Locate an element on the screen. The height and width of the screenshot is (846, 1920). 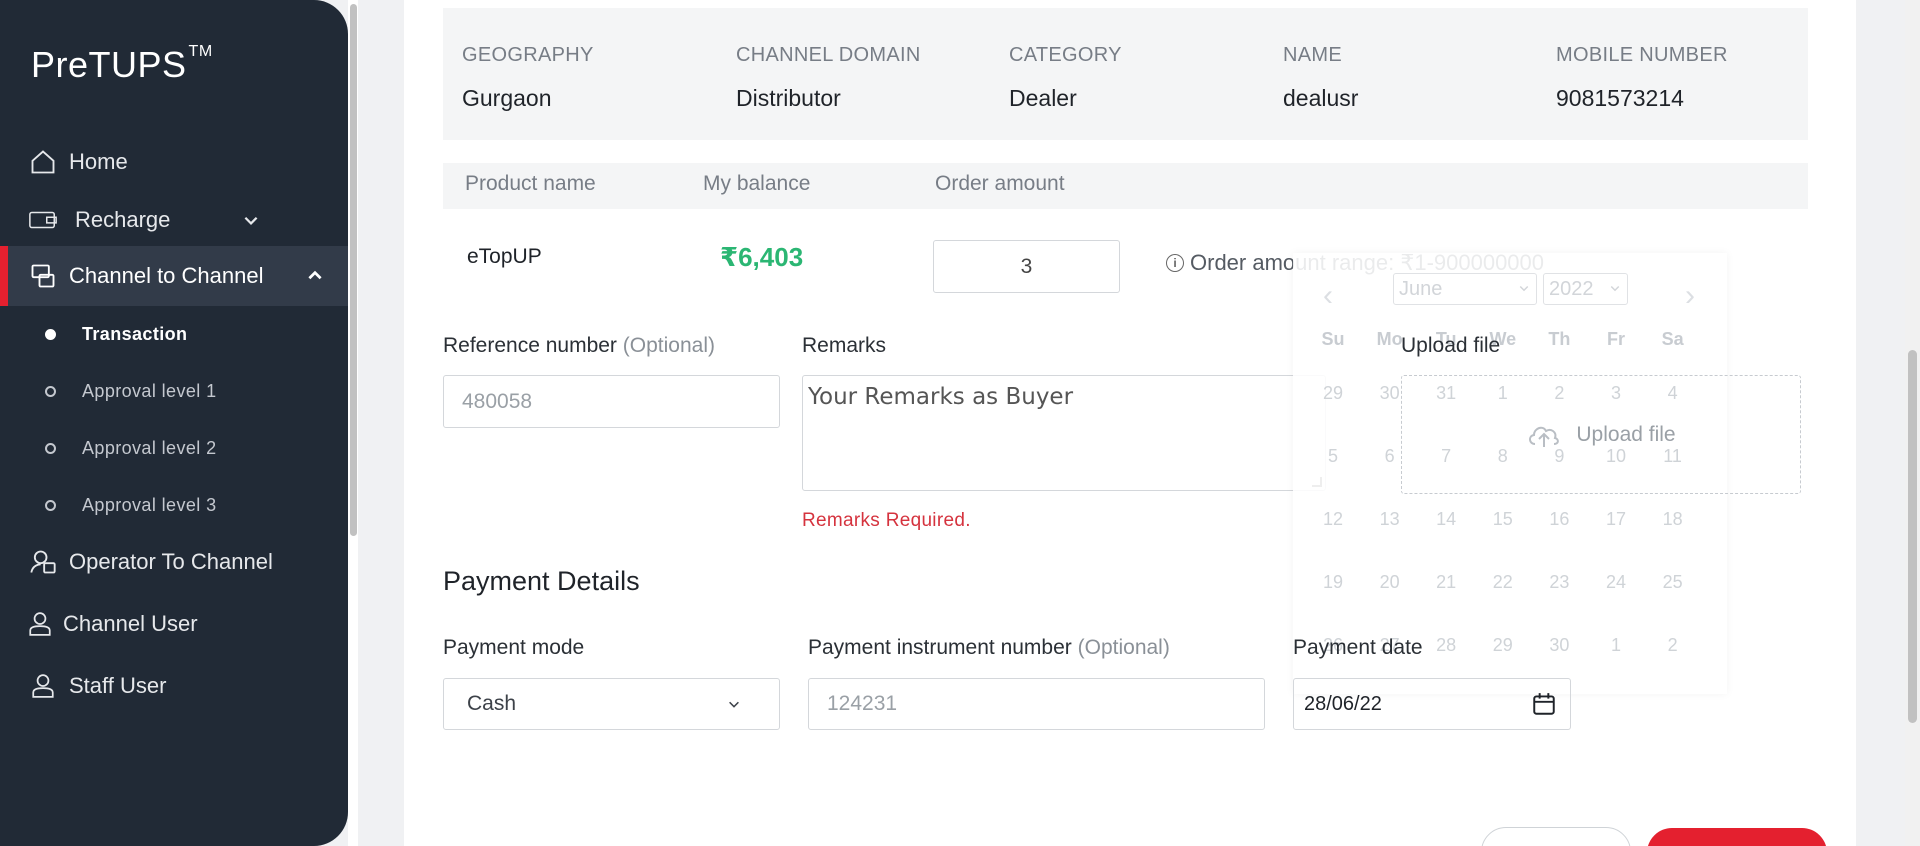
sidebar-scrollbar is located at coordinates (353, 423).